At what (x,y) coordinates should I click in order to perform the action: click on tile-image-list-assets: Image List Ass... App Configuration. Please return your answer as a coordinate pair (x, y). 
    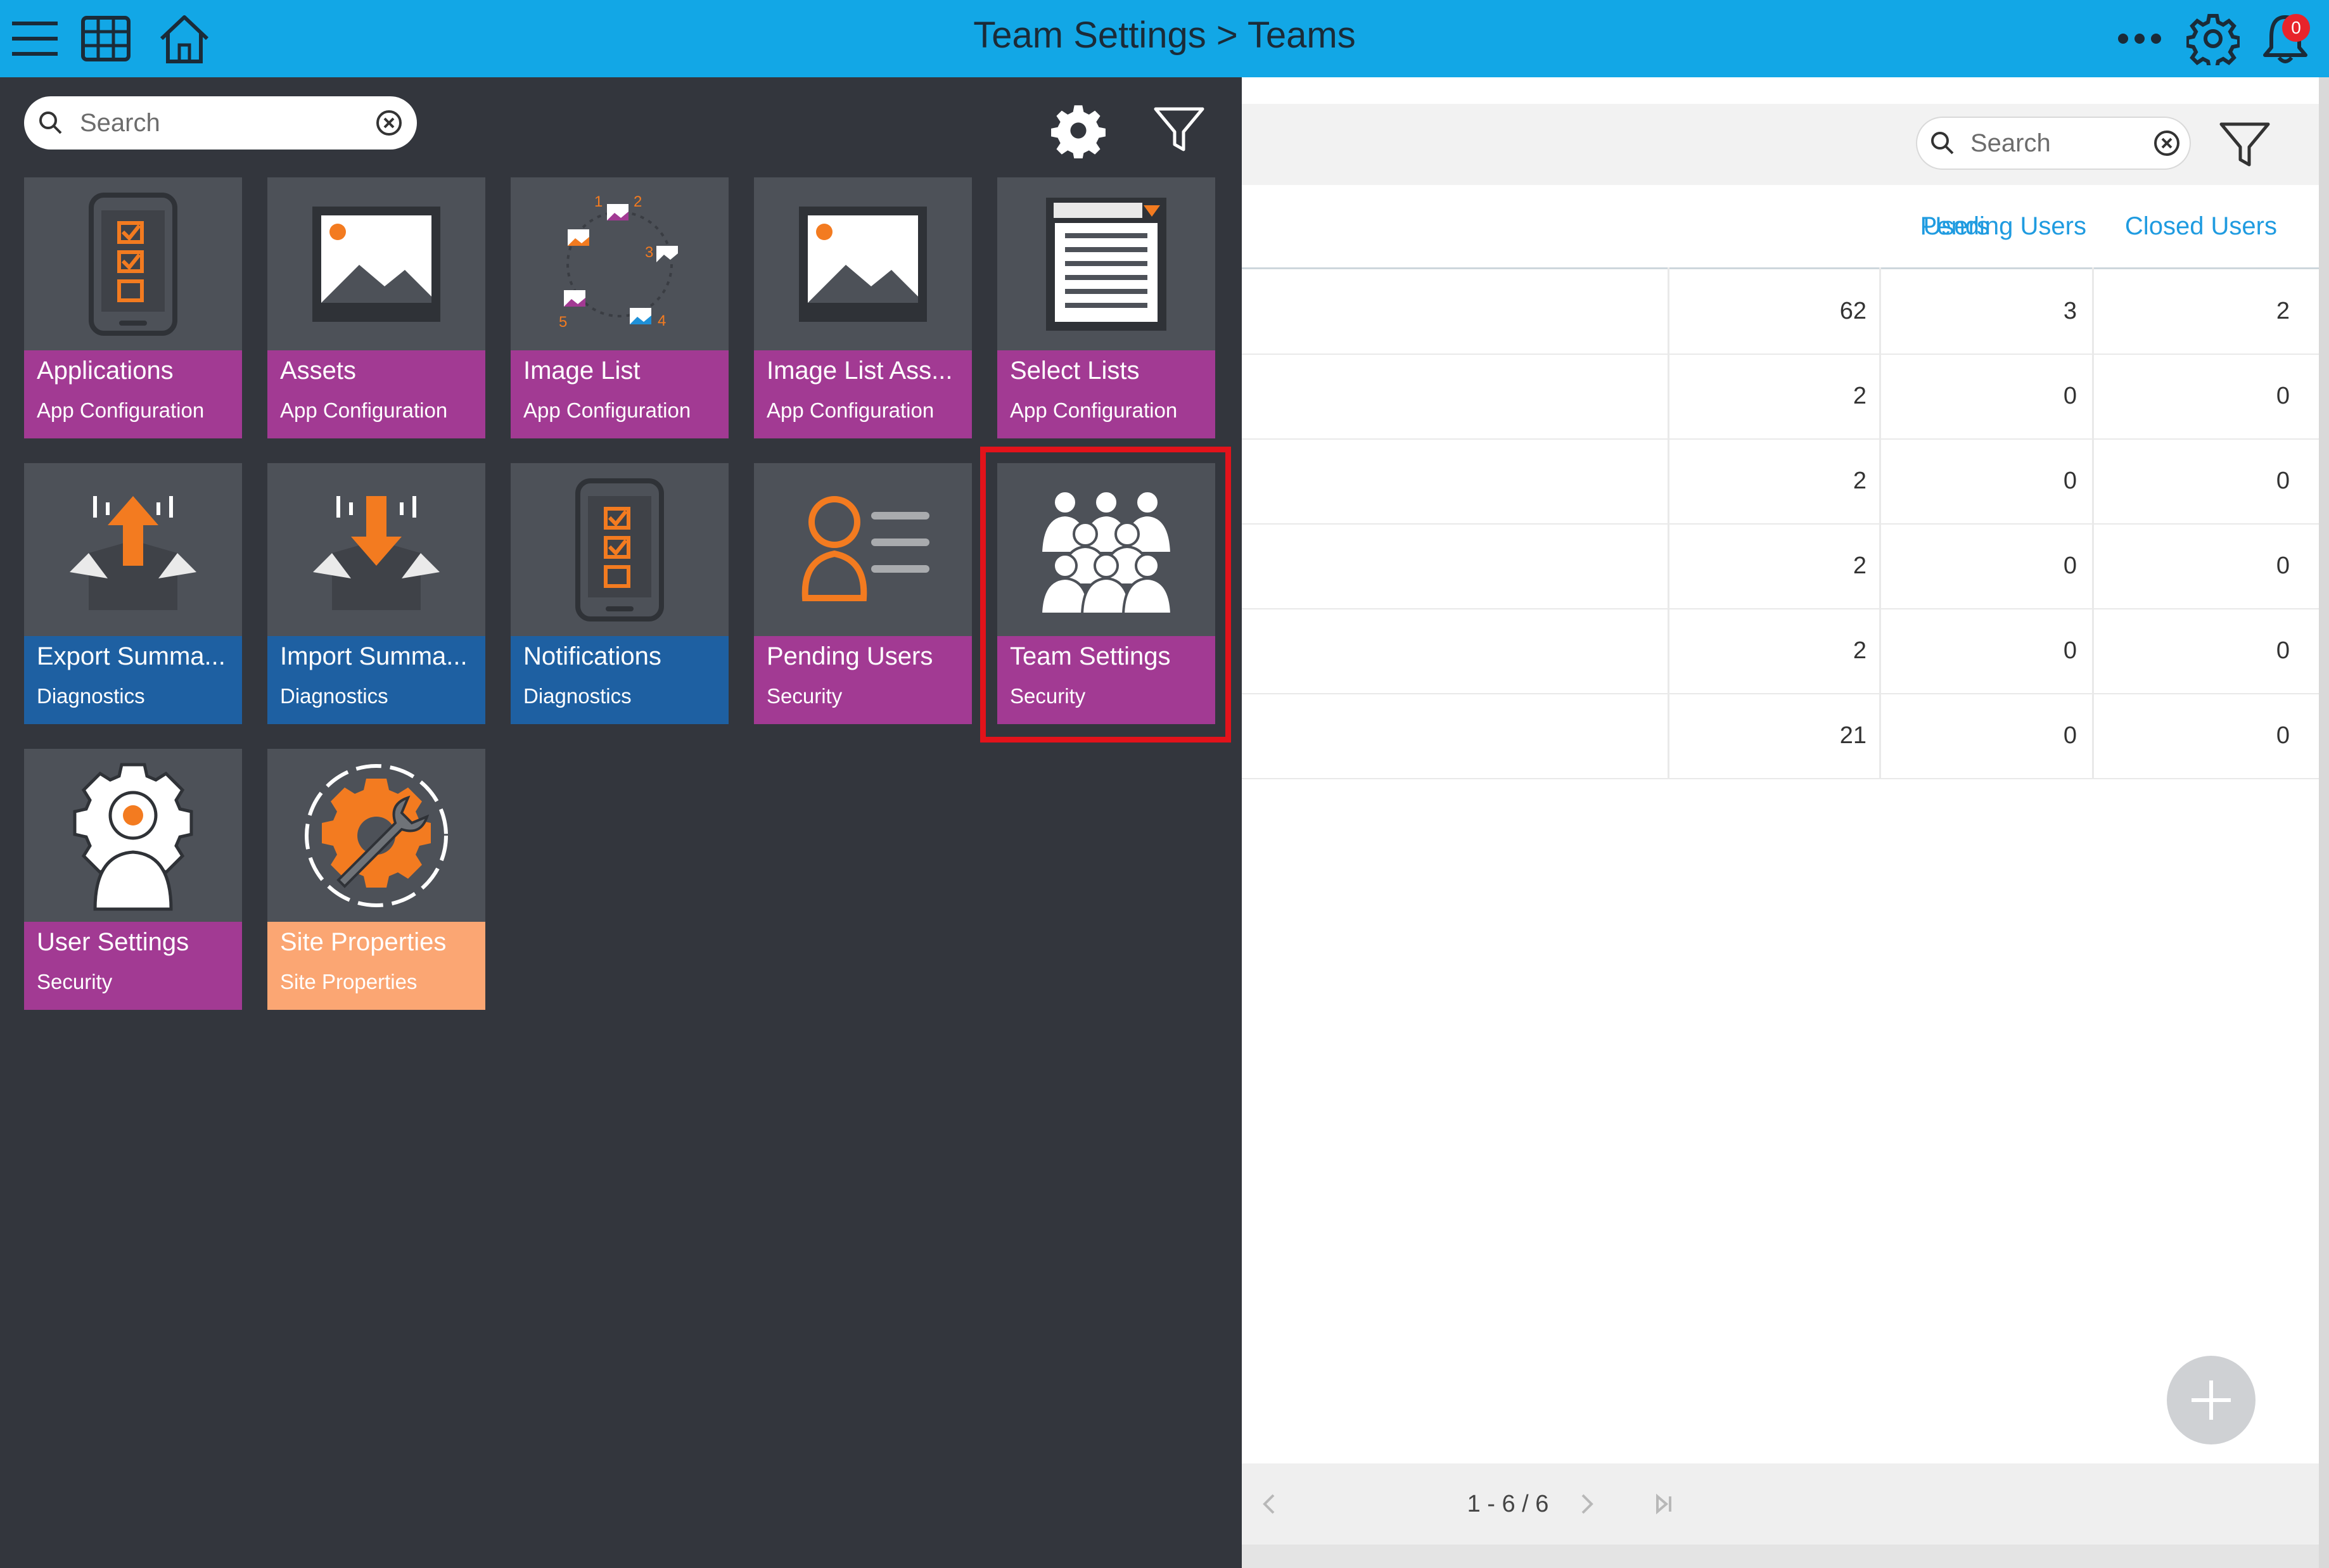
    Looking at the image, I should click on (863, 307).